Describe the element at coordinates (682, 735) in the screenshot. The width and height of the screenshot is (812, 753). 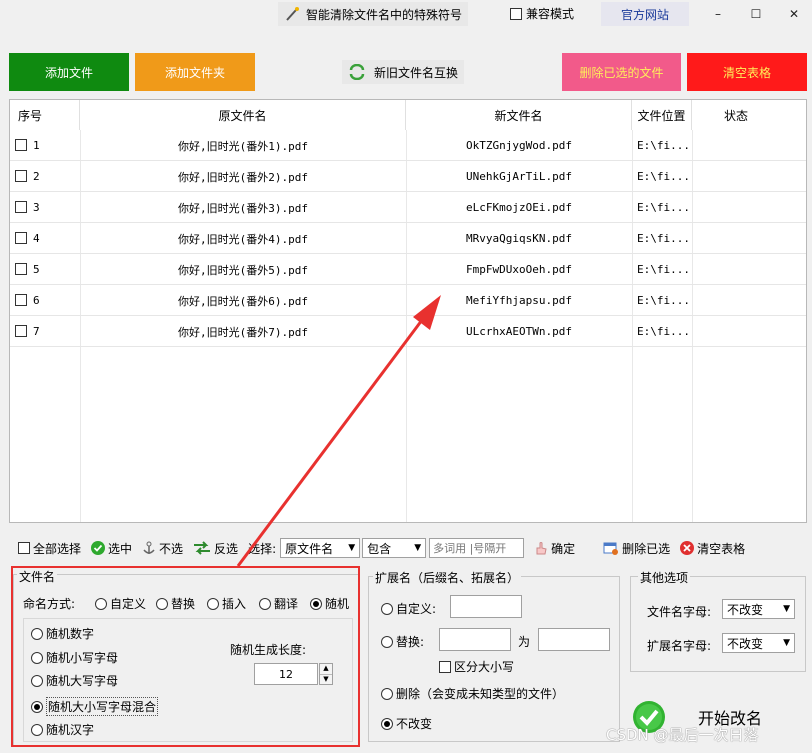
I see `watermark-text: CSDN @最后一次日落` at that location.